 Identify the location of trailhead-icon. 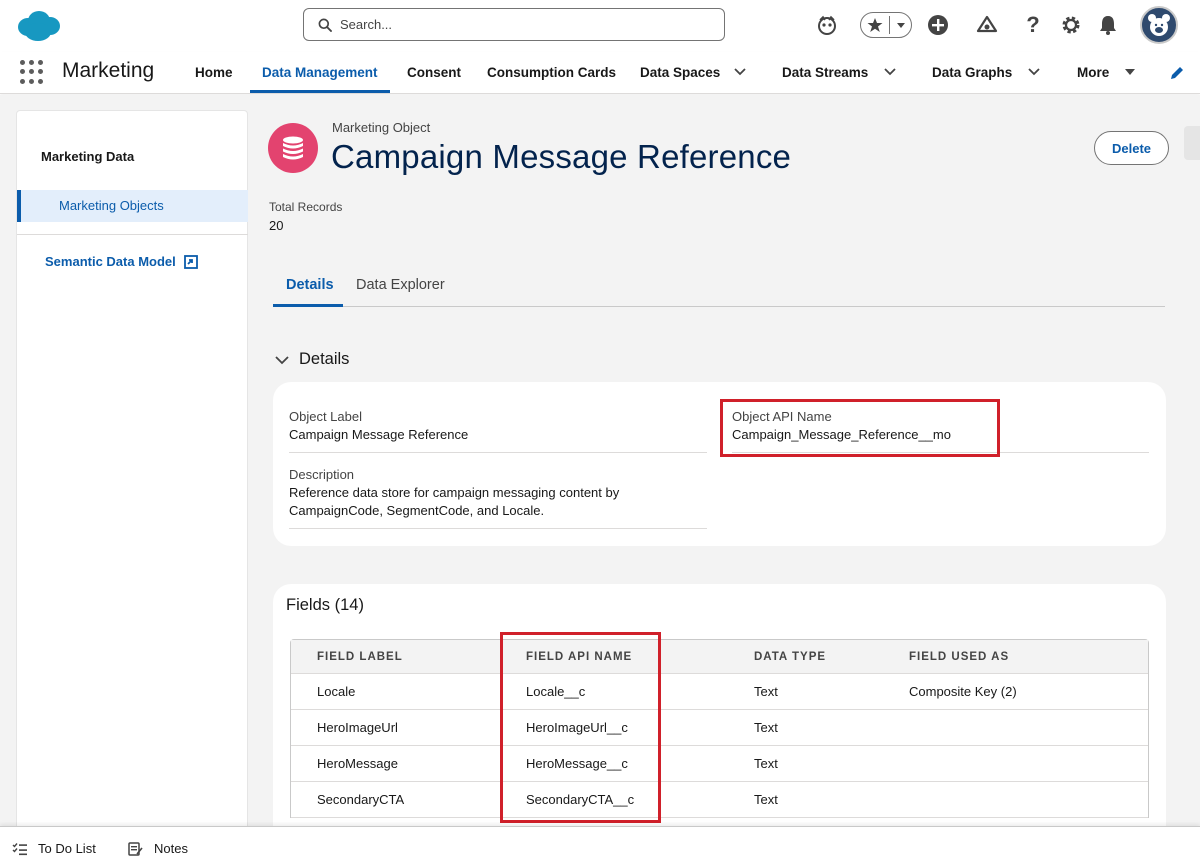
(987, 25).